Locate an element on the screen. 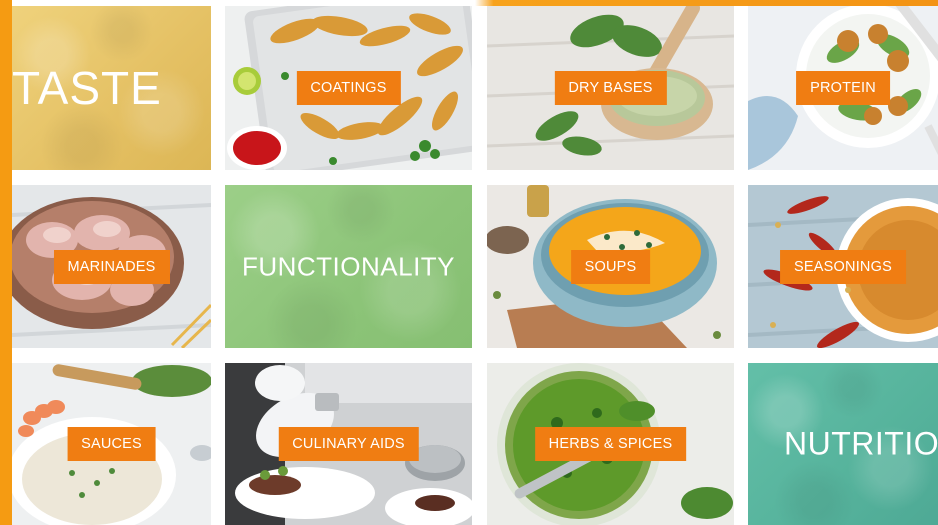 The image size is (938, 525). tile-marinades: MARINADES is located at coordinates (111, 266).